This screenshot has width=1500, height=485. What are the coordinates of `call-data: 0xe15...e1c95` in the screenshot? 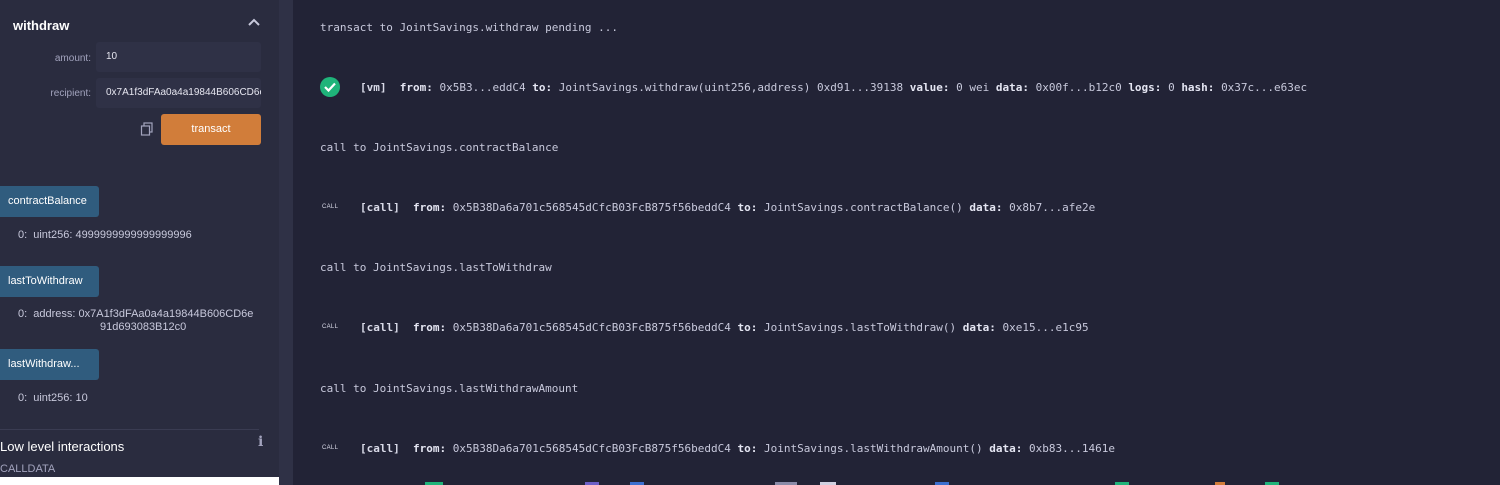 It's located at (1045, 327).